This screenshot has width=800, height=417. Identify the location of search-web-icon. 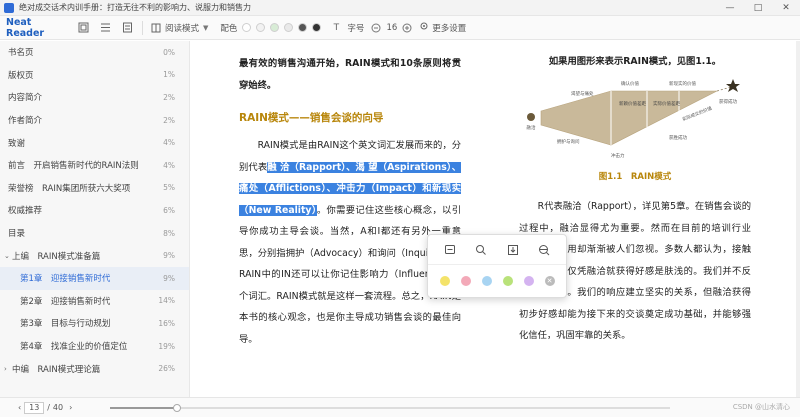
(481, 250).